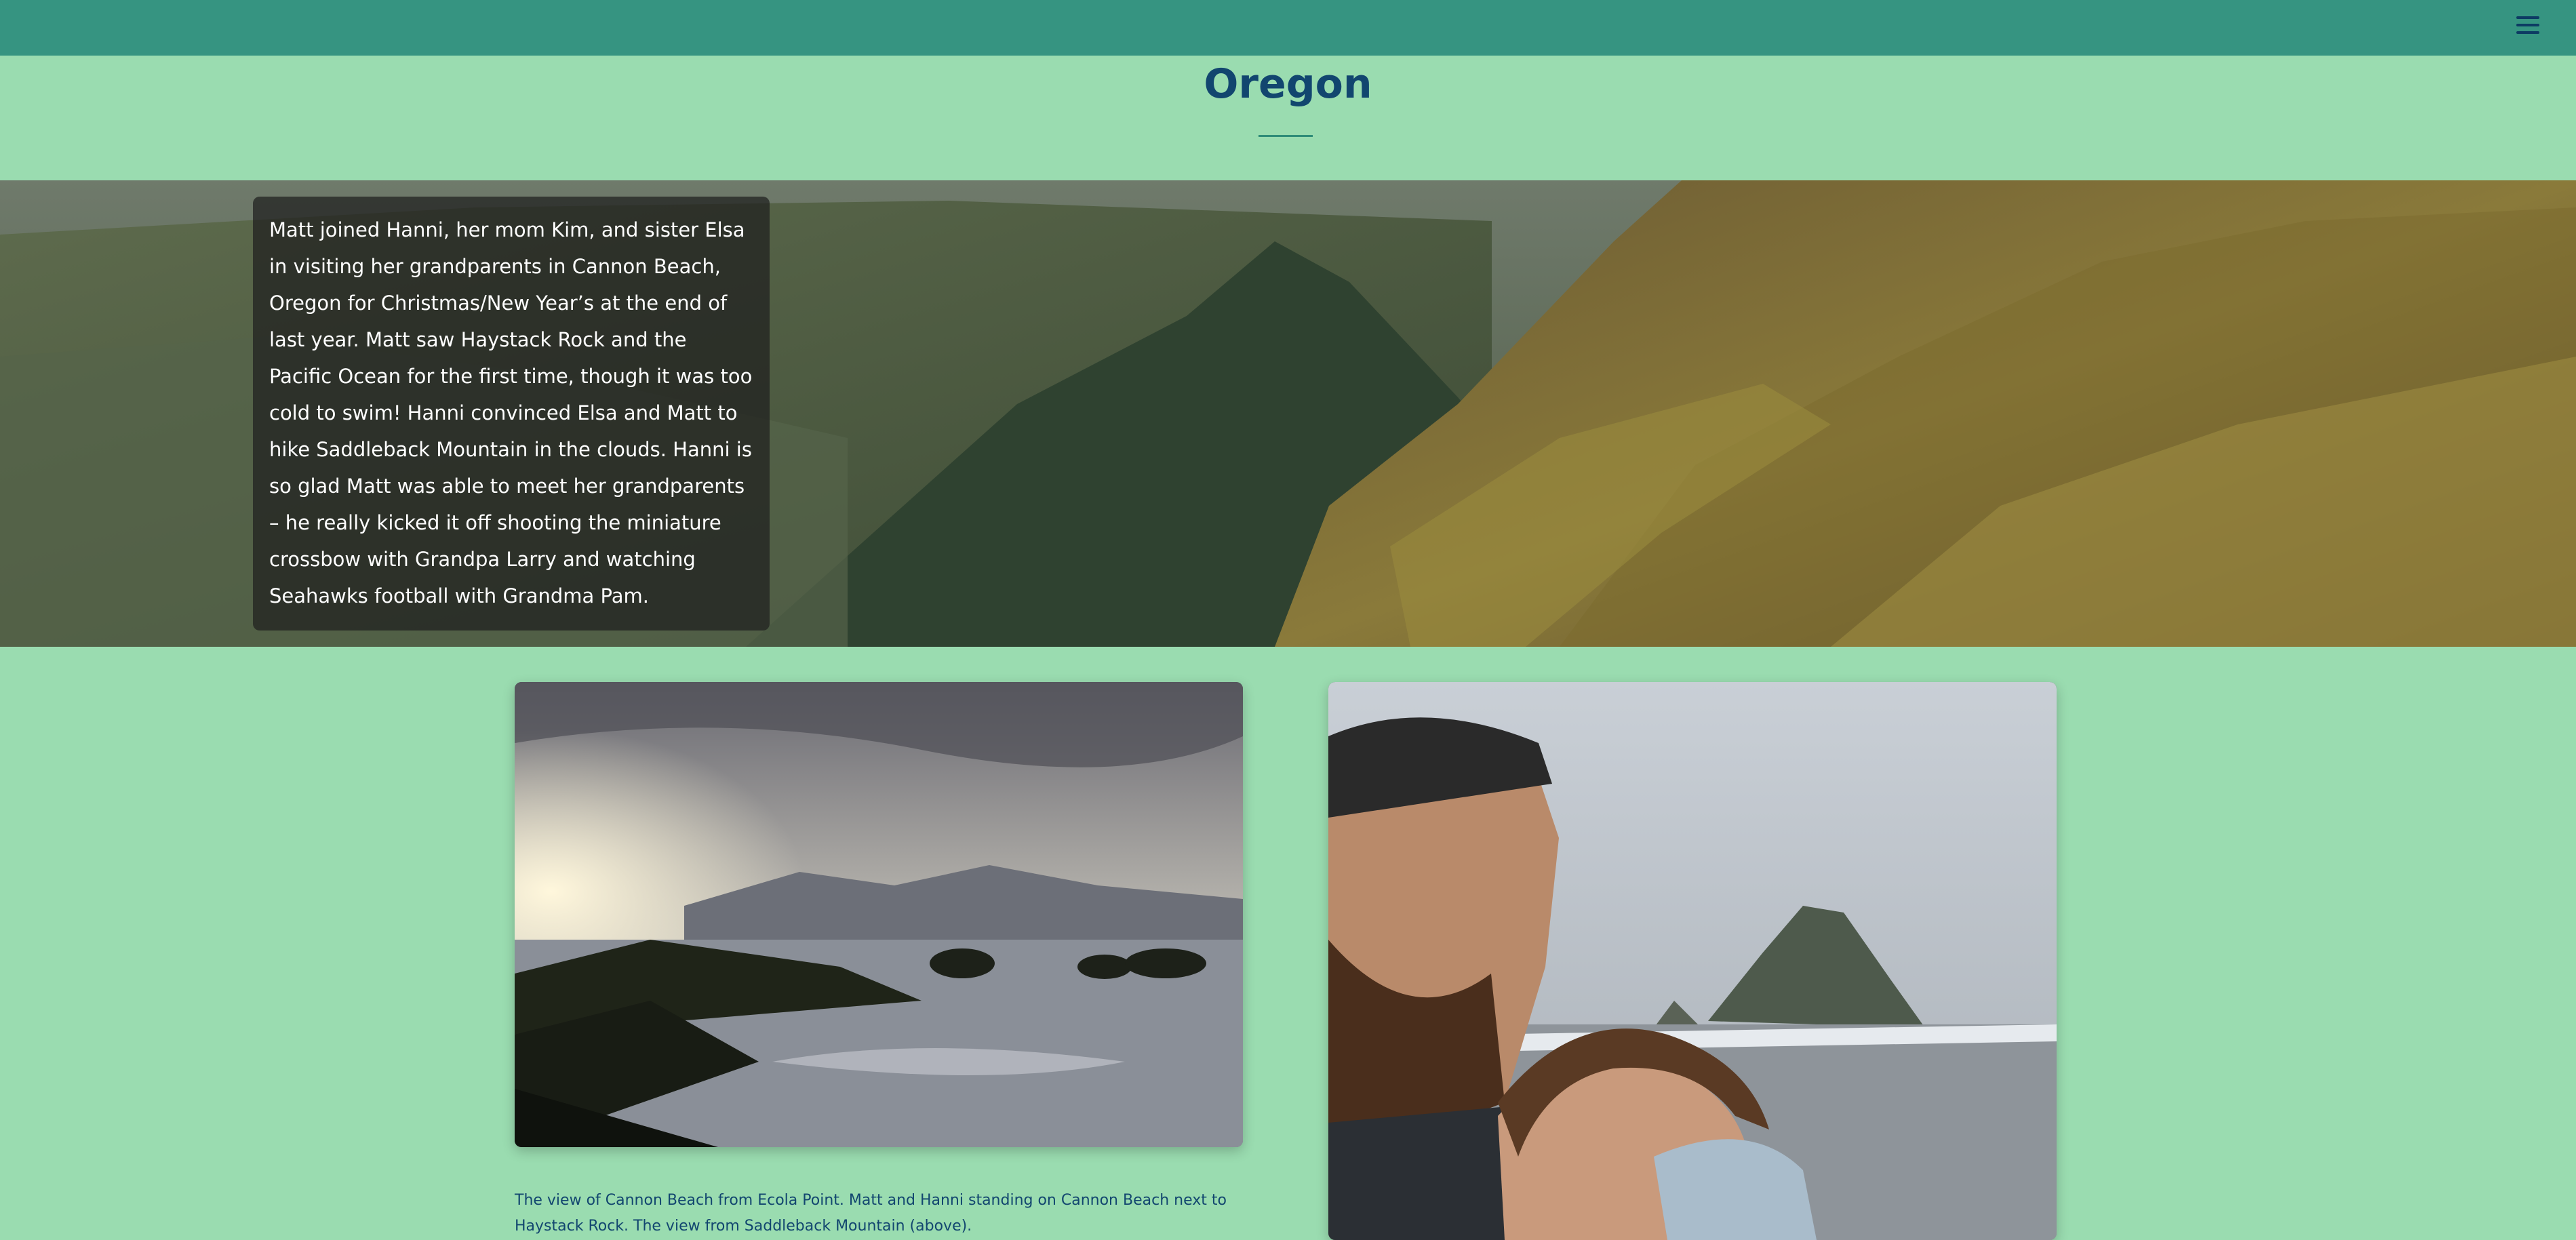  What do you see at coordinates (1286, 136) in the screenshot?
I see `title-divider` at bounding box center [1286, 136].